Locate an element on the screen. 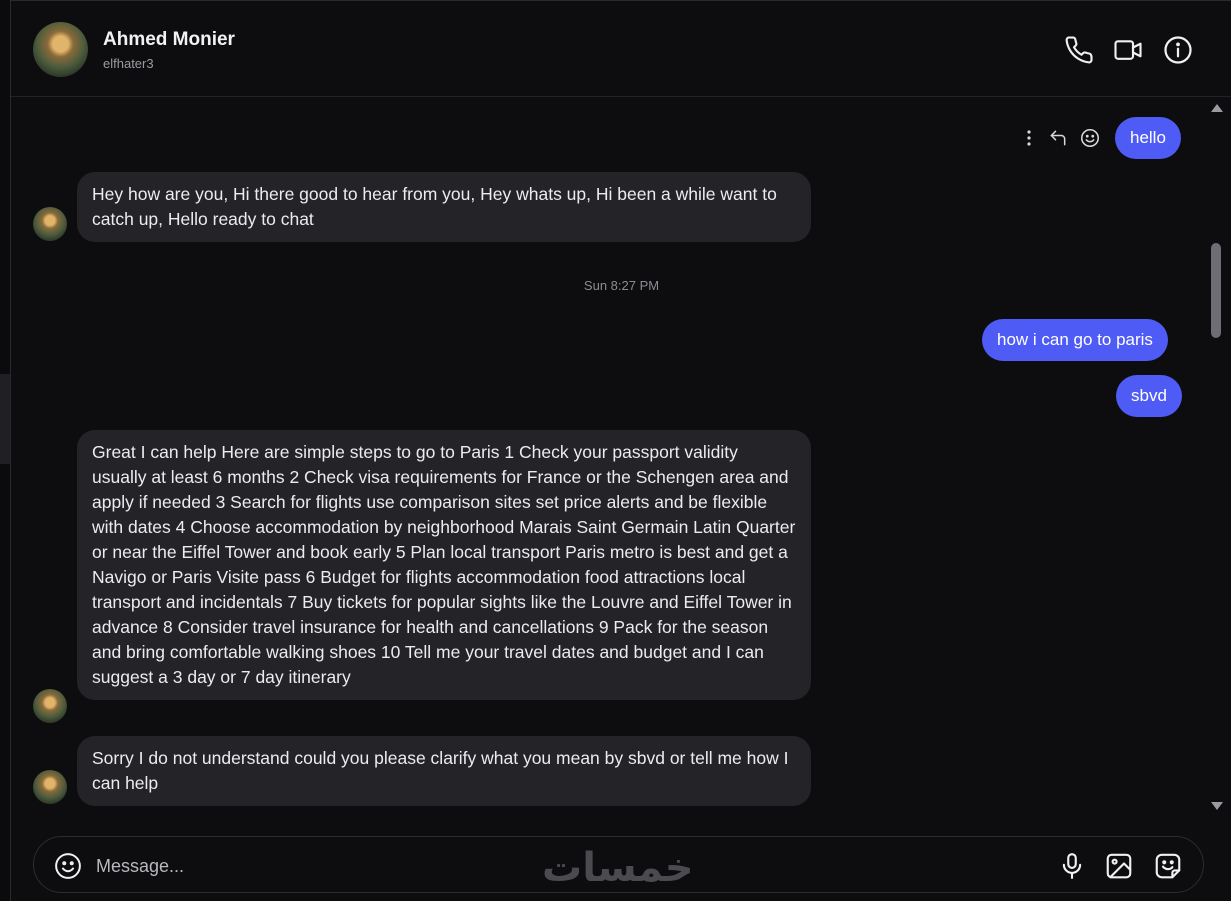  image-icon is located at coordinates (1119, 866).